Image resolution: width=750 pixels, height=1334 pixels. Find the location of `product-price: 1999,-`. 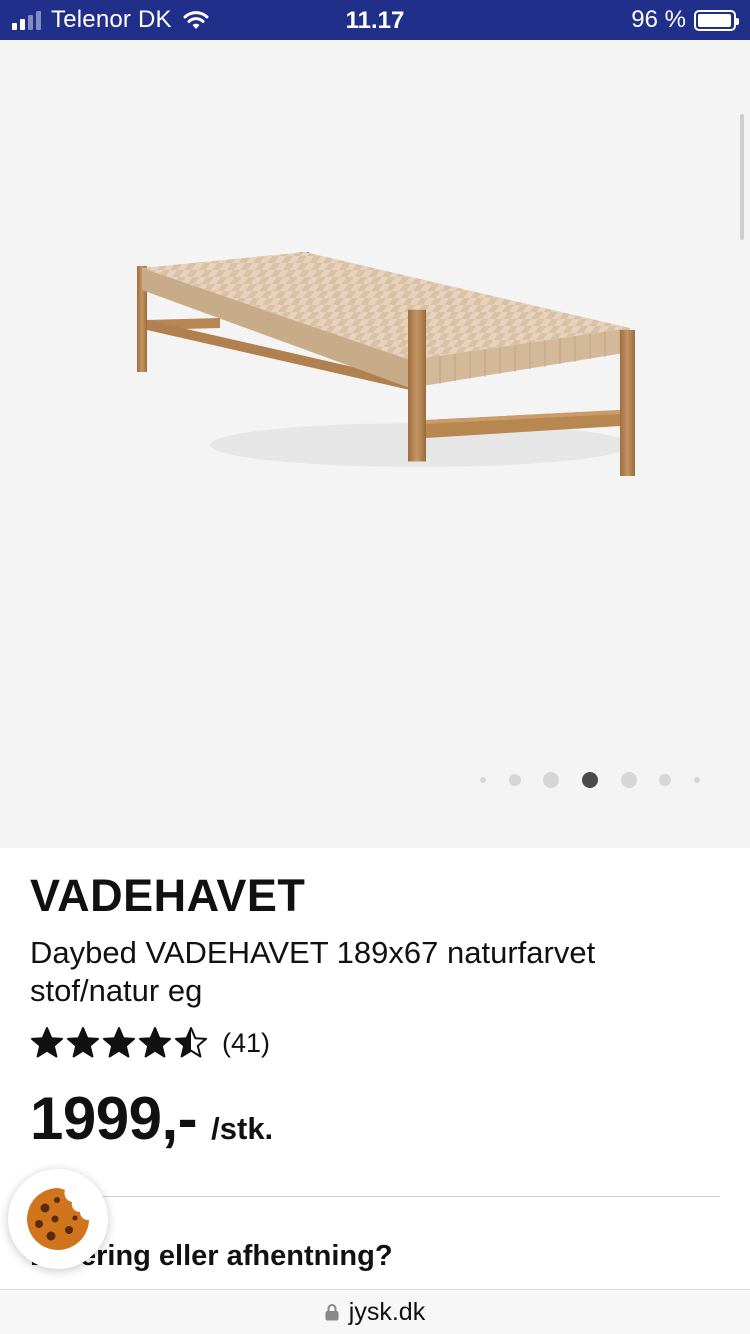

product-price: 1999,- is located at coordinates (114, 1118).